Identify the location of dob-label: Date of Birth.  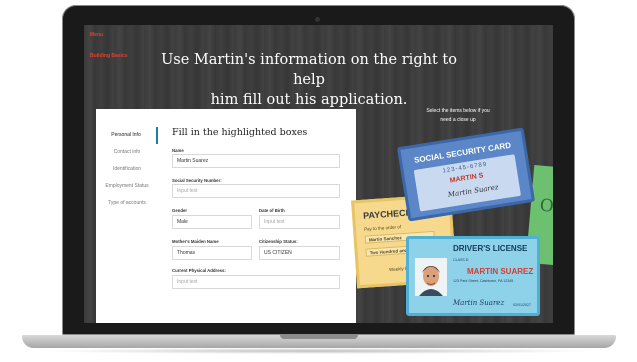
(272, 210).